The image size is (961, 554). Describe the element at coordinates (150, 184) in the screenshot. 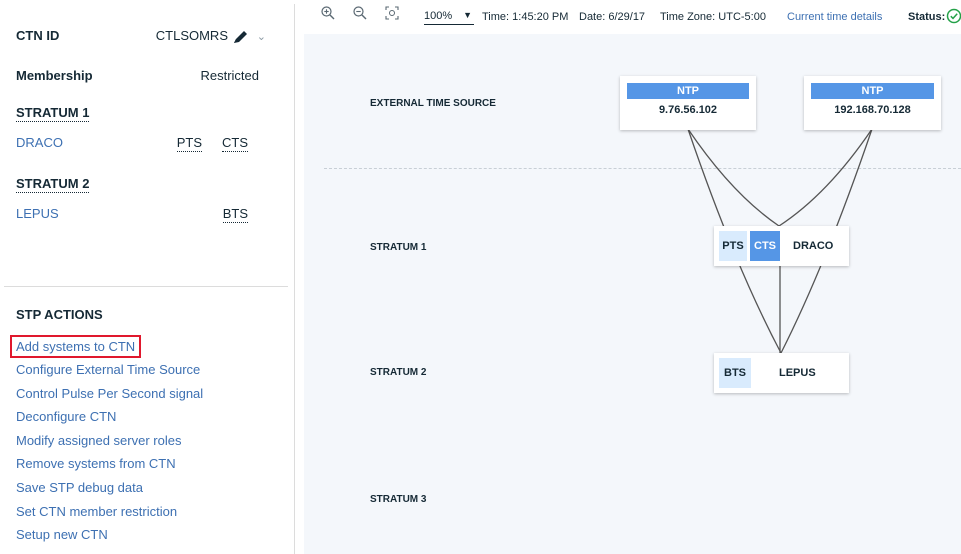

I see `stratum2-heading-row: STRATUM 2` at that location.